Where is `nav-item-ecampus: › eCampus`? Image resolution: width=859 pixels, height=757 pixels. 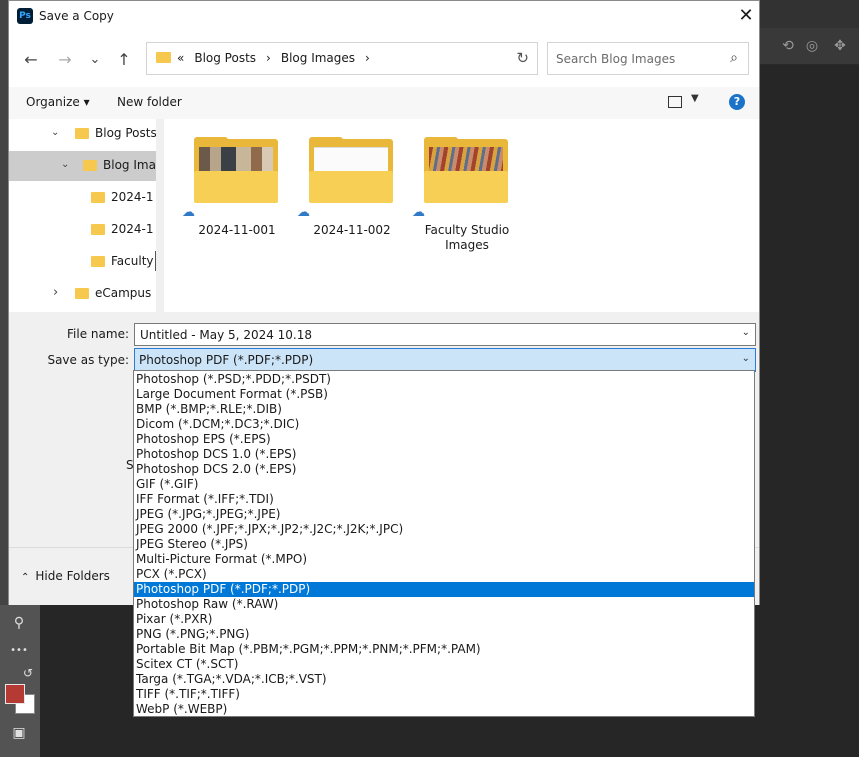 nav-item-ecampus: › eCampus is located at coordinates (82, 294).